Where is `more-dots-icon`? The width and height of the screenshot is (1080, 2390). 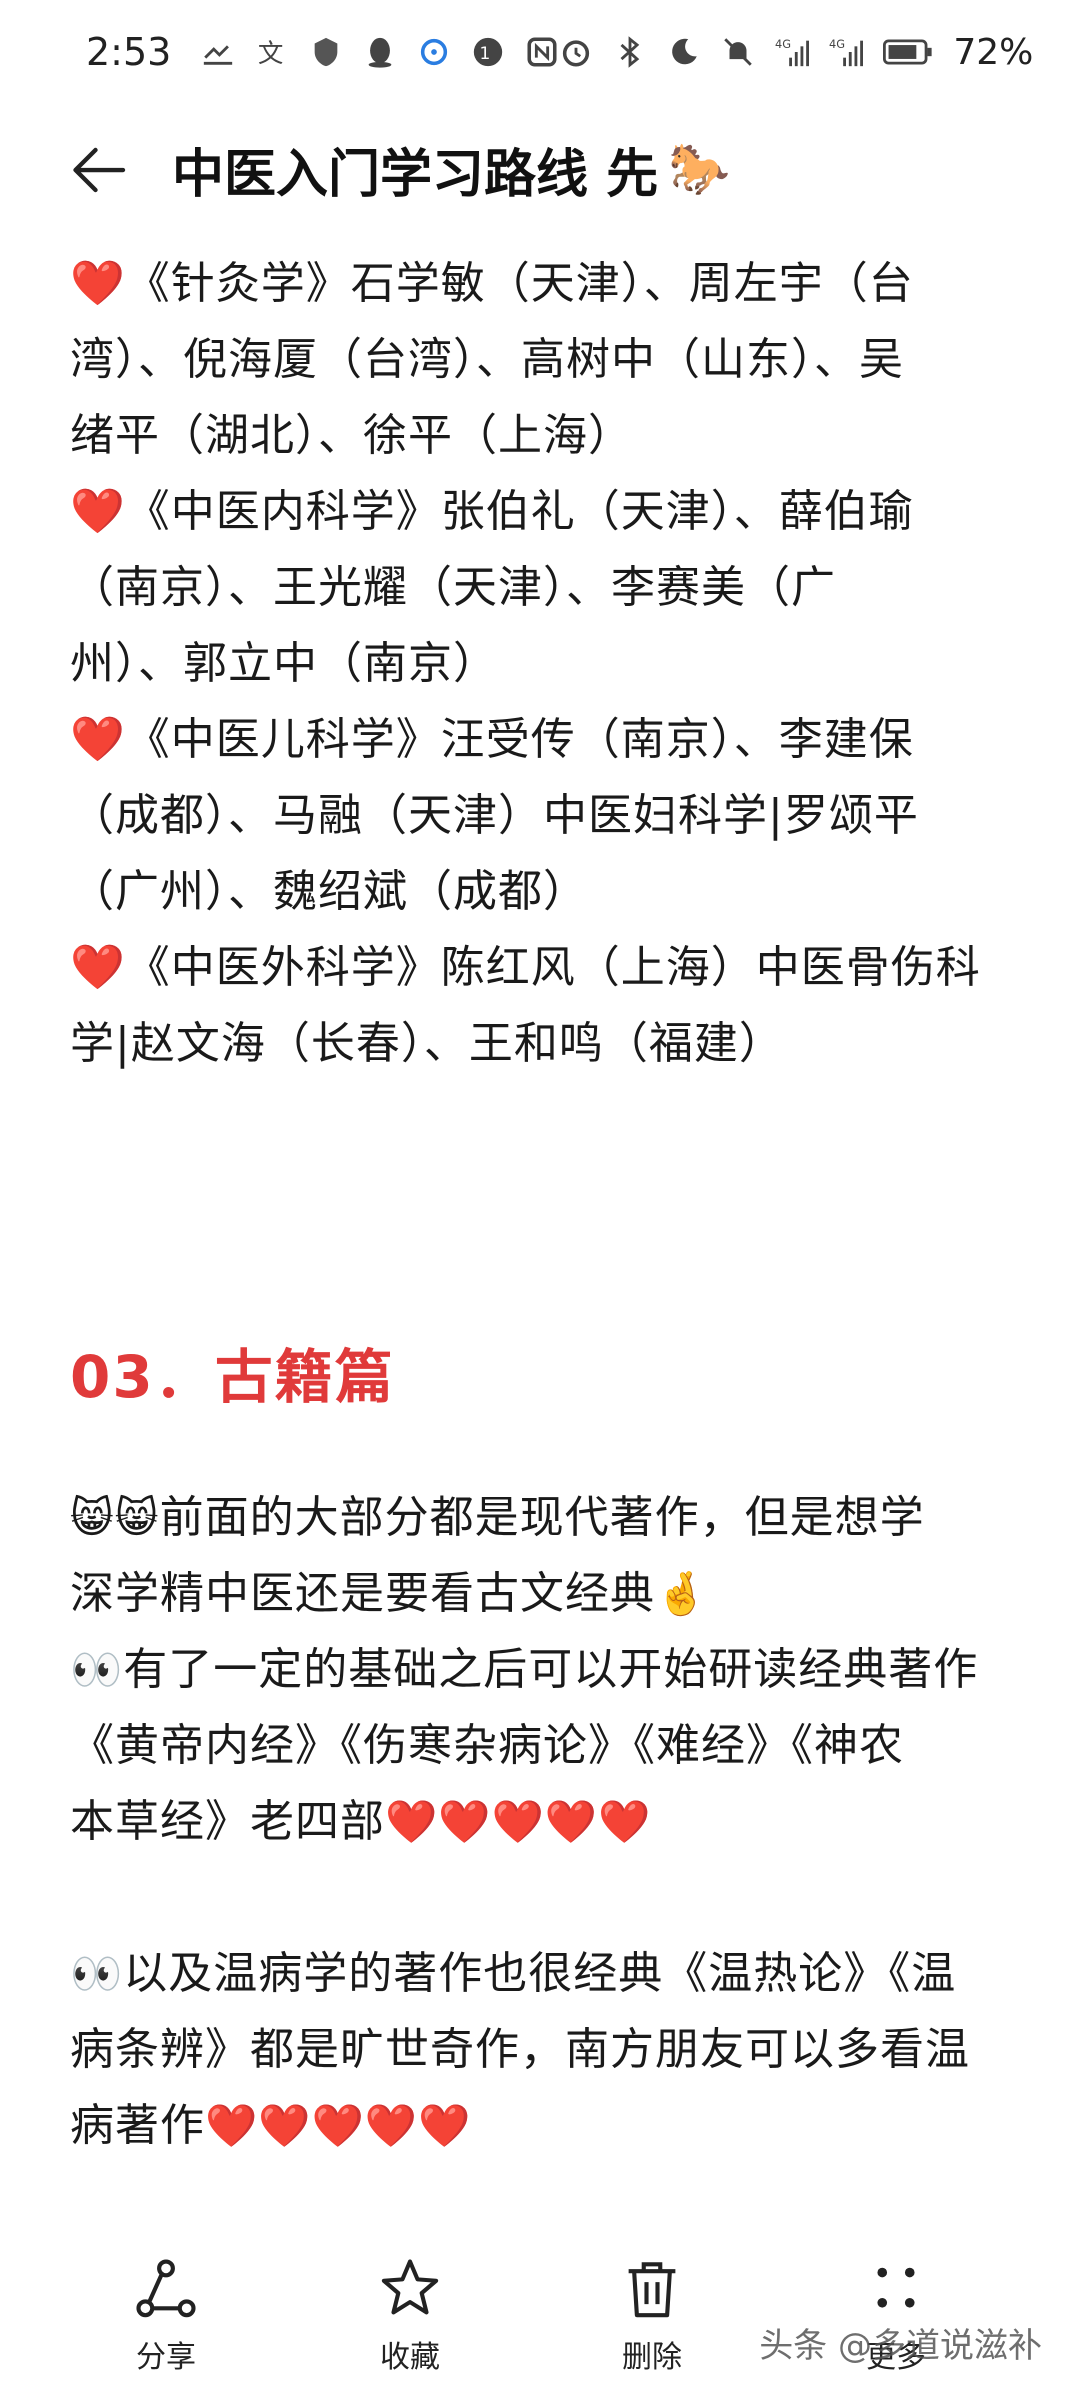
more-dots-icon is located at coordinates (896, 2287).